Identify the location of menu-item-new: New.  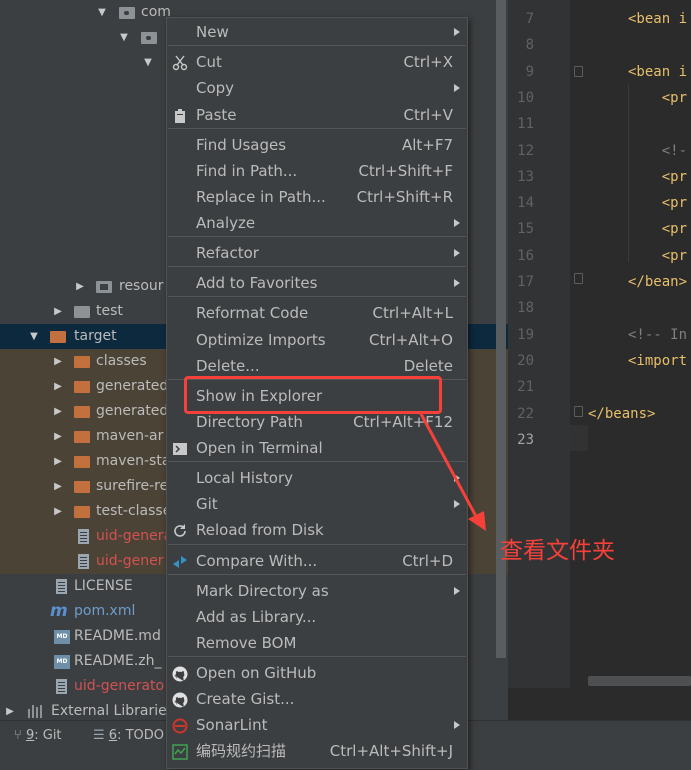
(317, 32).